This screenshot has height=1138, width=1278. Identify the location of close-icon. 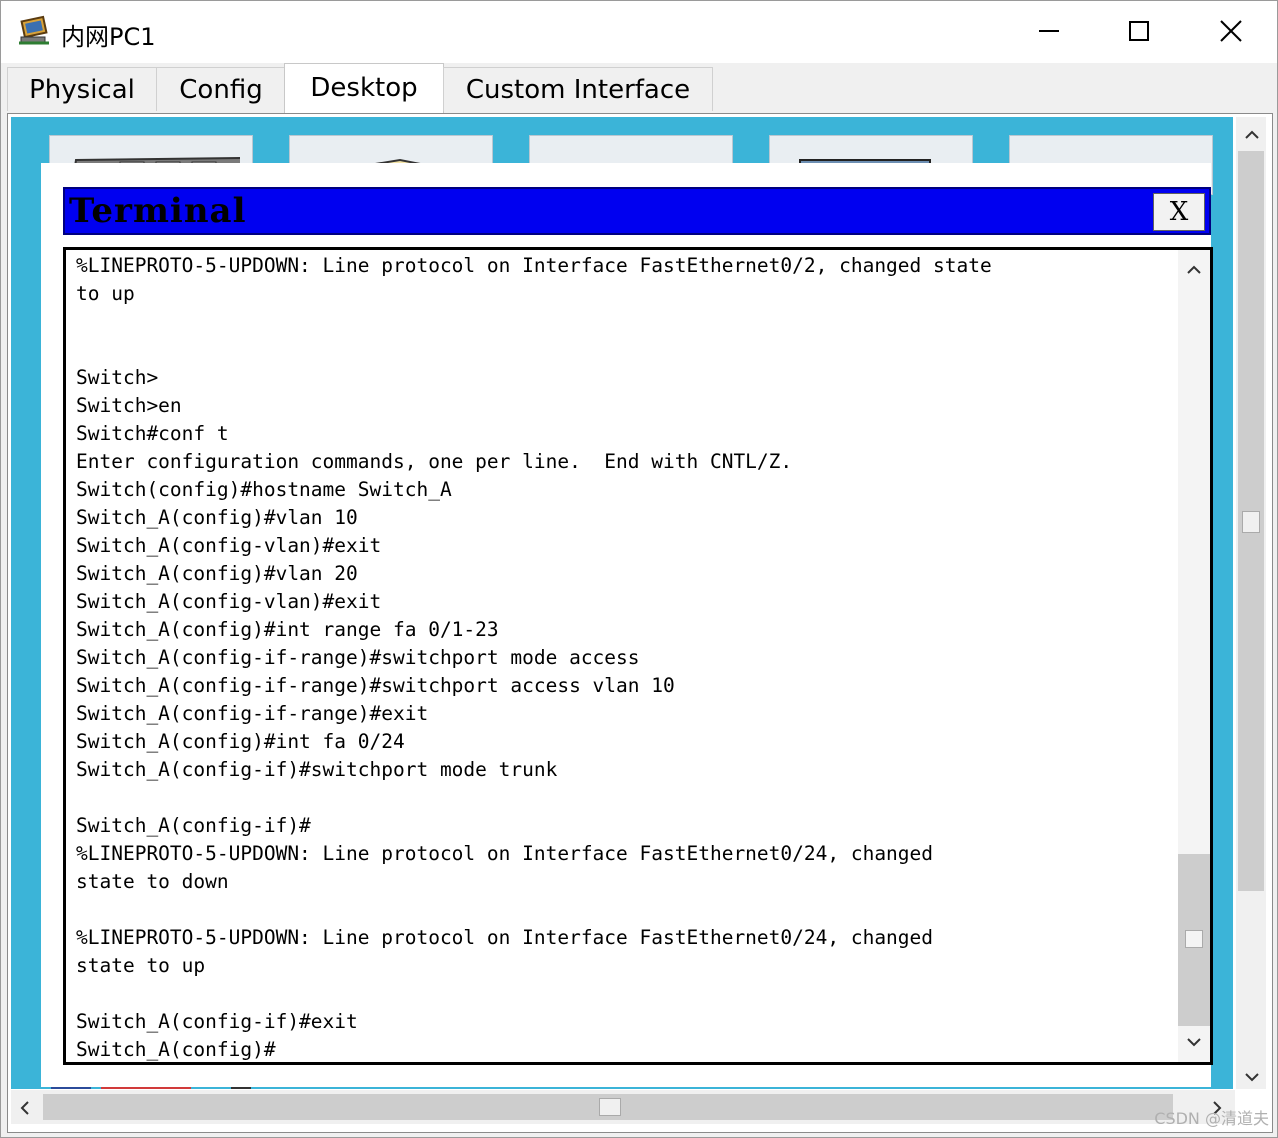
(1231, 31).